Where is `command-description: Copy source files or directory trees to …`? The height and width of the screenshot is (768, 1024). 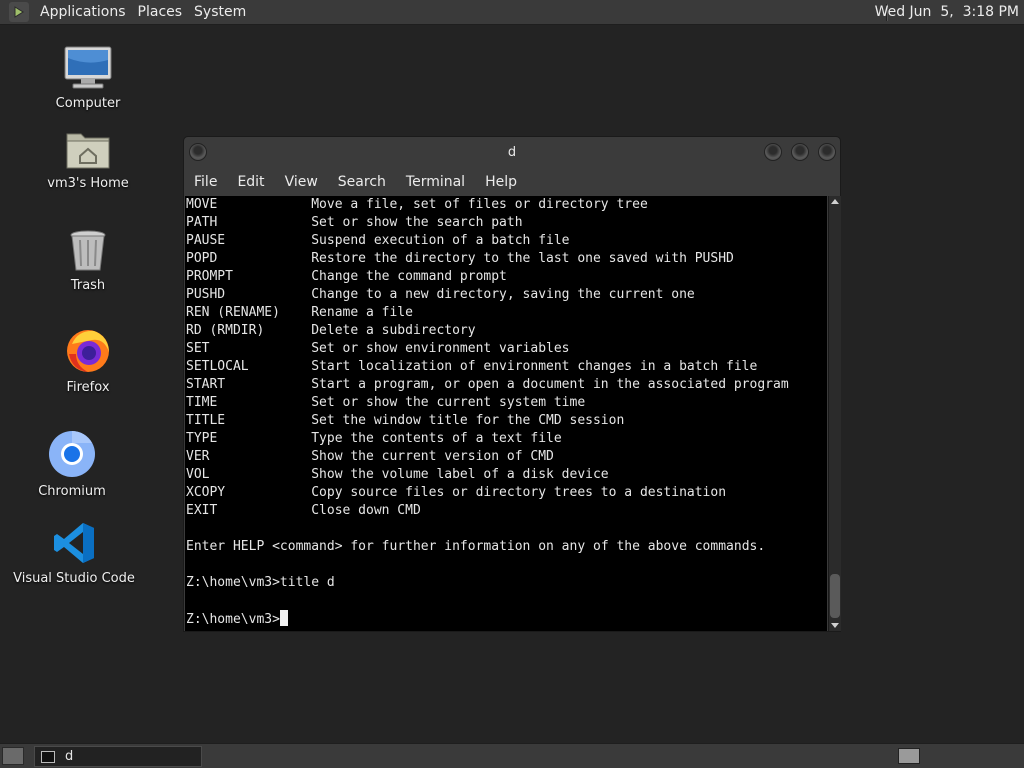
command-description: Copy source files or directory trees to … is located at coordinates (519, 492).